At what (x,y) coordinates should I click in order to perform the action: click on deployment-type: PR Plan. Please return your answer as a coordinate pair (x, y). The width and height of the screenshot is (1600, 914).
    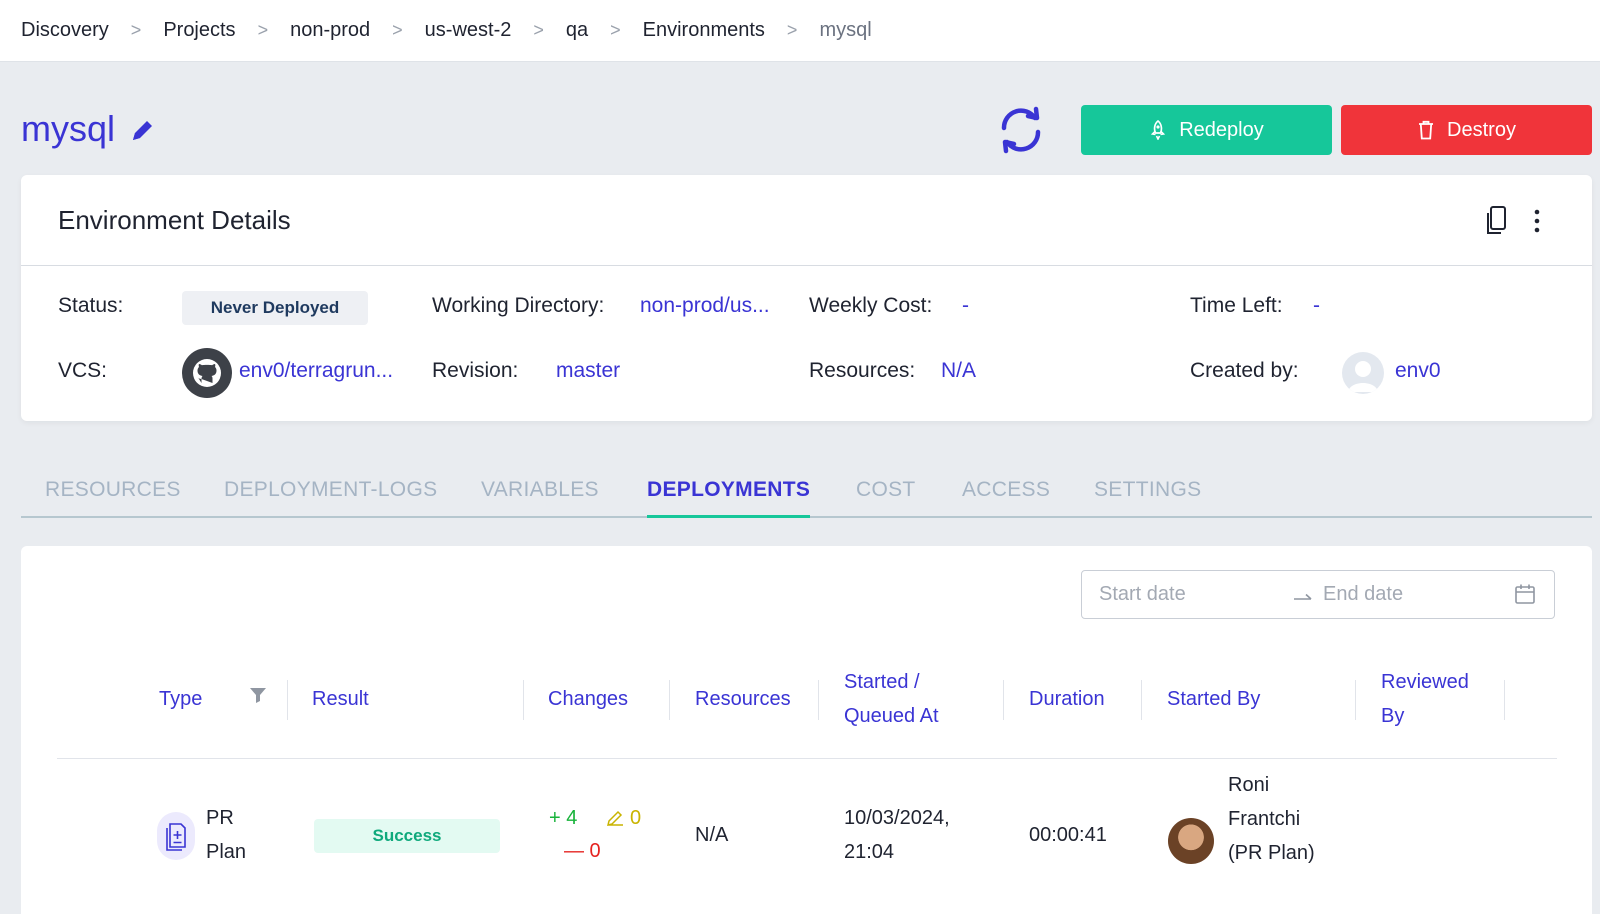
    Looking at the image, I should click on (226, 835).